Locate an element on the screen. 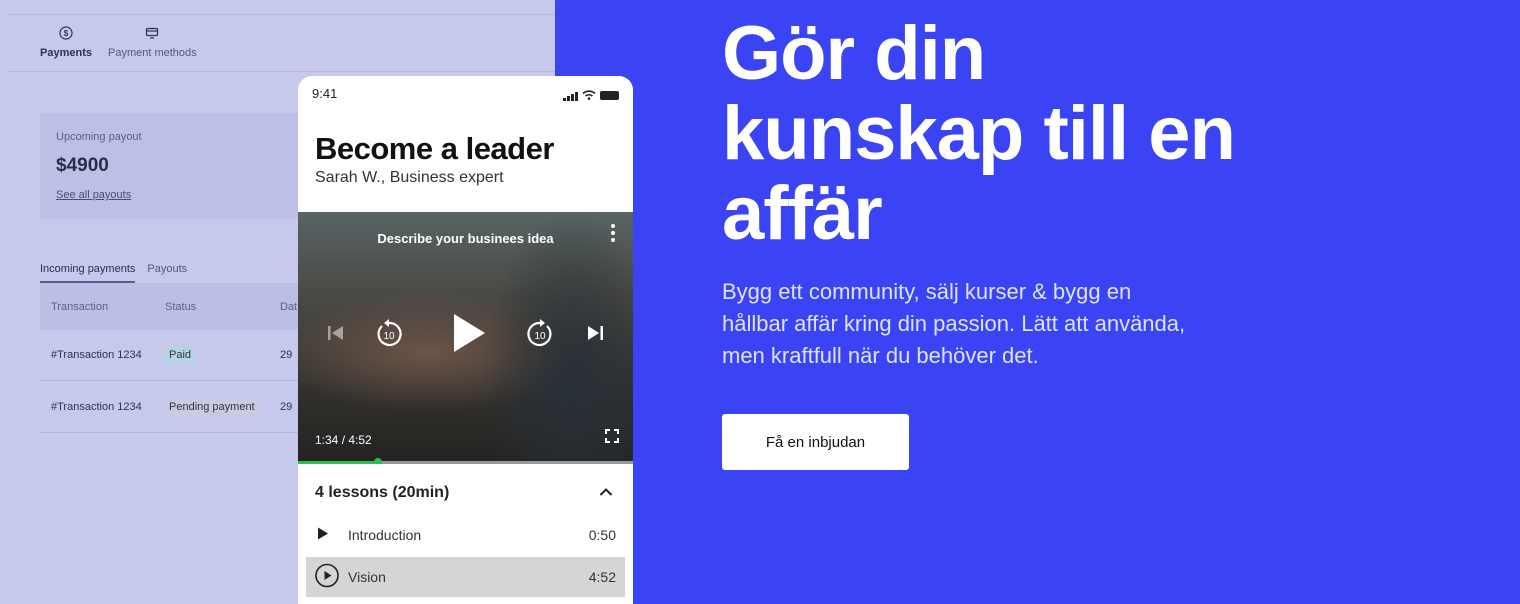  course-author: Sarah W., Business expert is located at coordinates (409, 177).